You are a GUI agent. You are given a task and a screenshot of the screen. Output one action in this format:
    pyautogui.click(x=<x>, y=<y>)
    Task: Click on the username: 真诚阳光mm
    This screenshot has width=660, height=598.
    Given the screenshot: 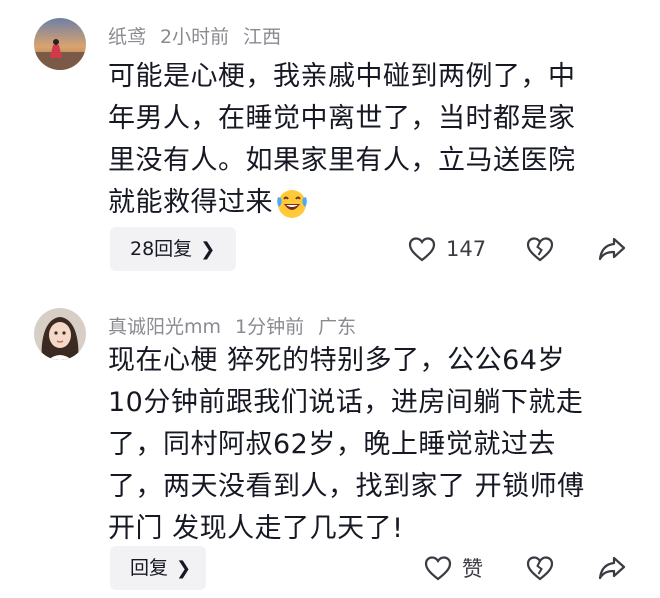 What is the action you would take?
    pyautogui.click(x=164, y=327)
    